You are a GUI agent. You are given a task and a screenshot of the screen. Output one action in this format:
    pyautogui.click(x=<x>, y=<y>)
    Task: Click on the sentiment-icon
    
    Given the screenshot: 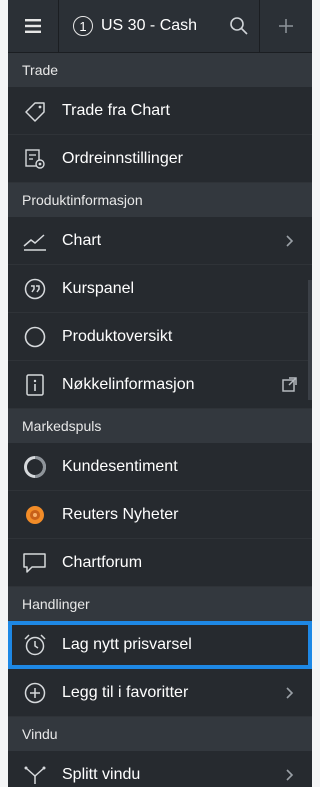 What is the action you would take?
    pyautogui.click(x=35, y=467)
    